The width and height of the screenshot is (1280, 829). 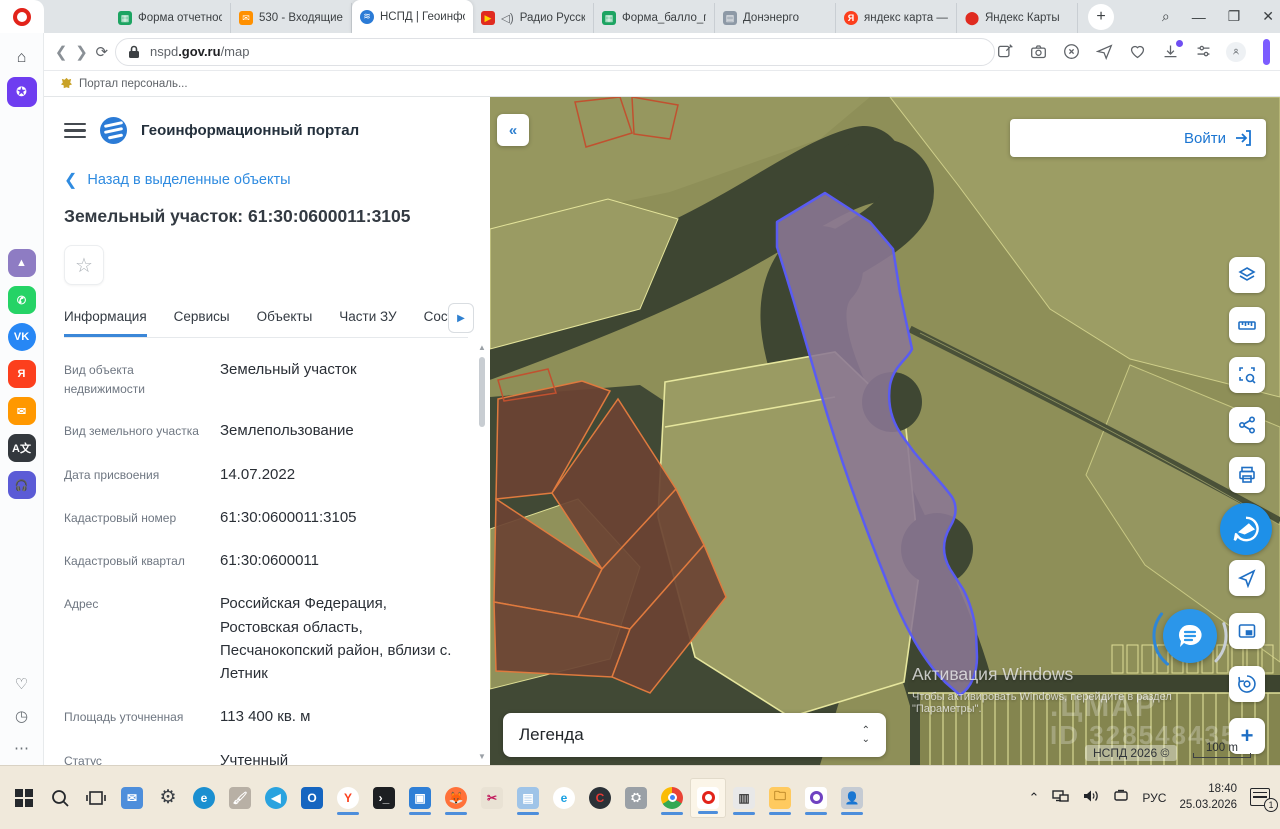 What do you see at coordinates (81, 52) in the screenshot?
I see `forward-button: ❯` at bounding box center [81, 52].